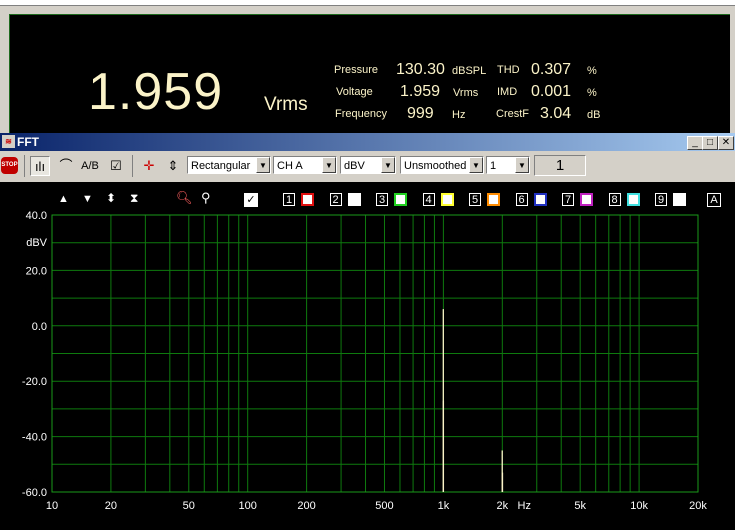  I want to click on x-tick-label: 100, so click(248, 506).